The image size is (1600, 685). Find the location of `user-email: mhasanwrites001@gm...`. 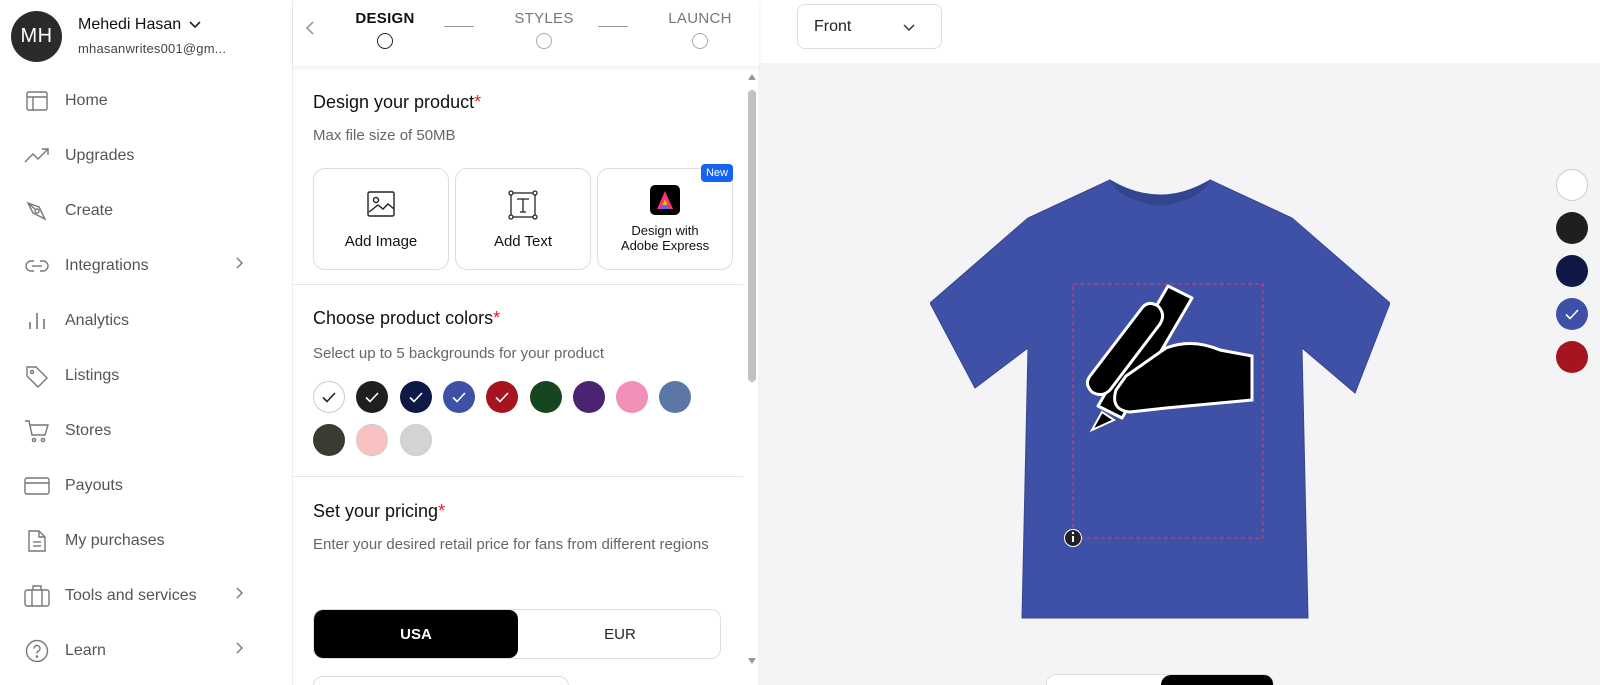

user-email: mhasanwrites001@gm... is located at coordinates (152, 48).